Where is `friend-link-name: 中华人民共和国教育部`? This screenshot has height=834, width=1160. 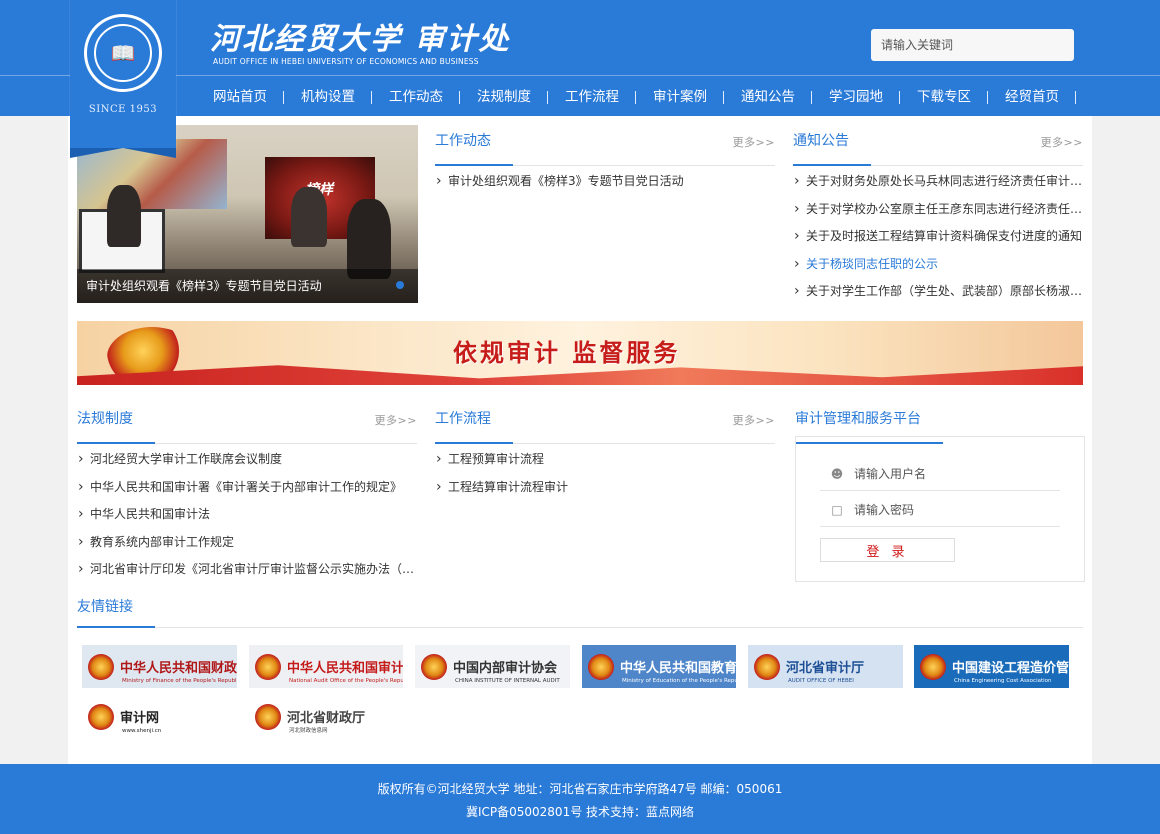 friend-link-name: 中华人民共和国教育部 is located at coordinates (678, 668).